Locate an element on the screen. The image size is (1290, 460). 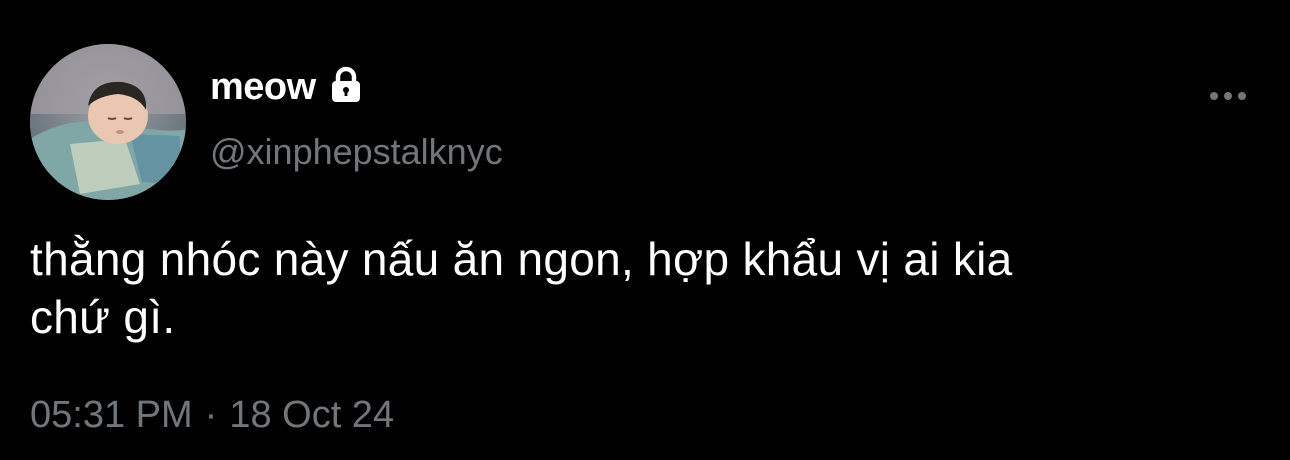
avatar-image is located at coordinates (108, 122).